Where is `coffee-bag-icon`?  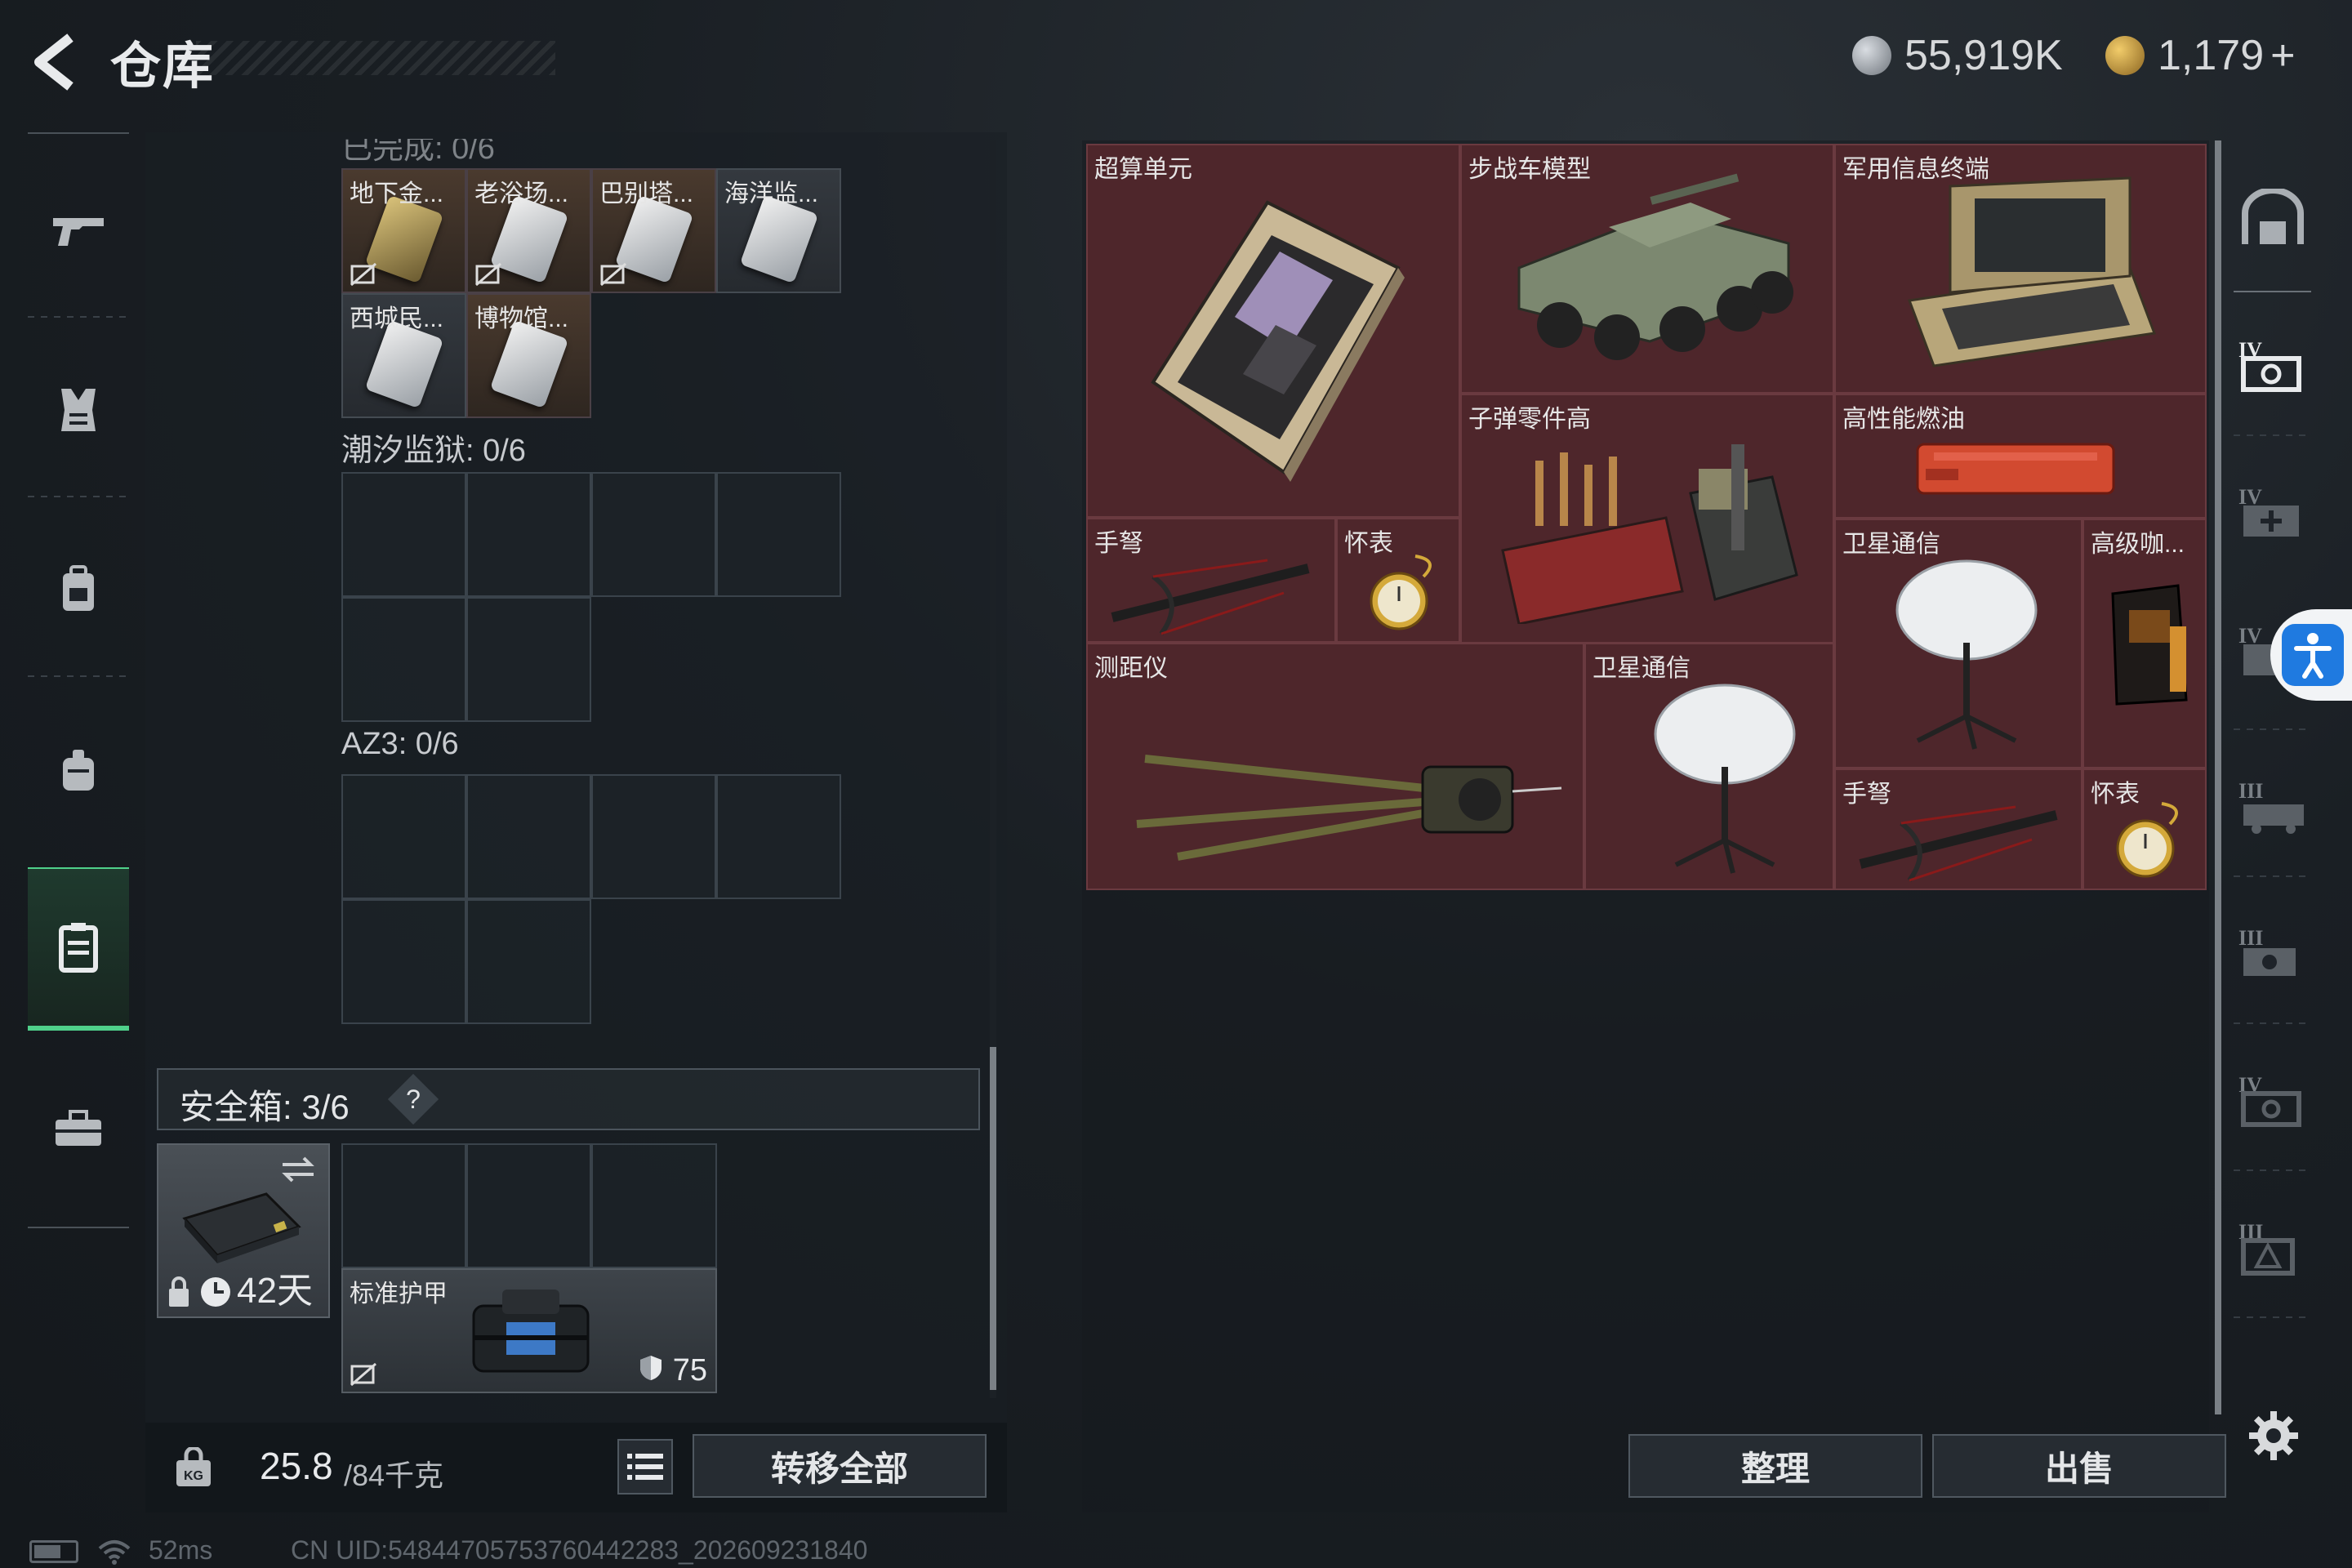 coffee-bag-icon is located at coordinates (2149, 645).